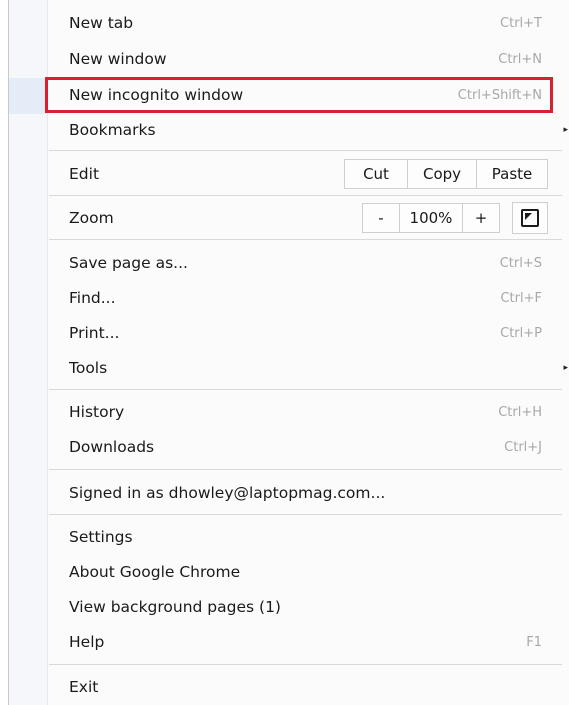 The width and height of the screenshot is (569, 705). I want to click on menu-item-label: Edit, so click(84, 174).